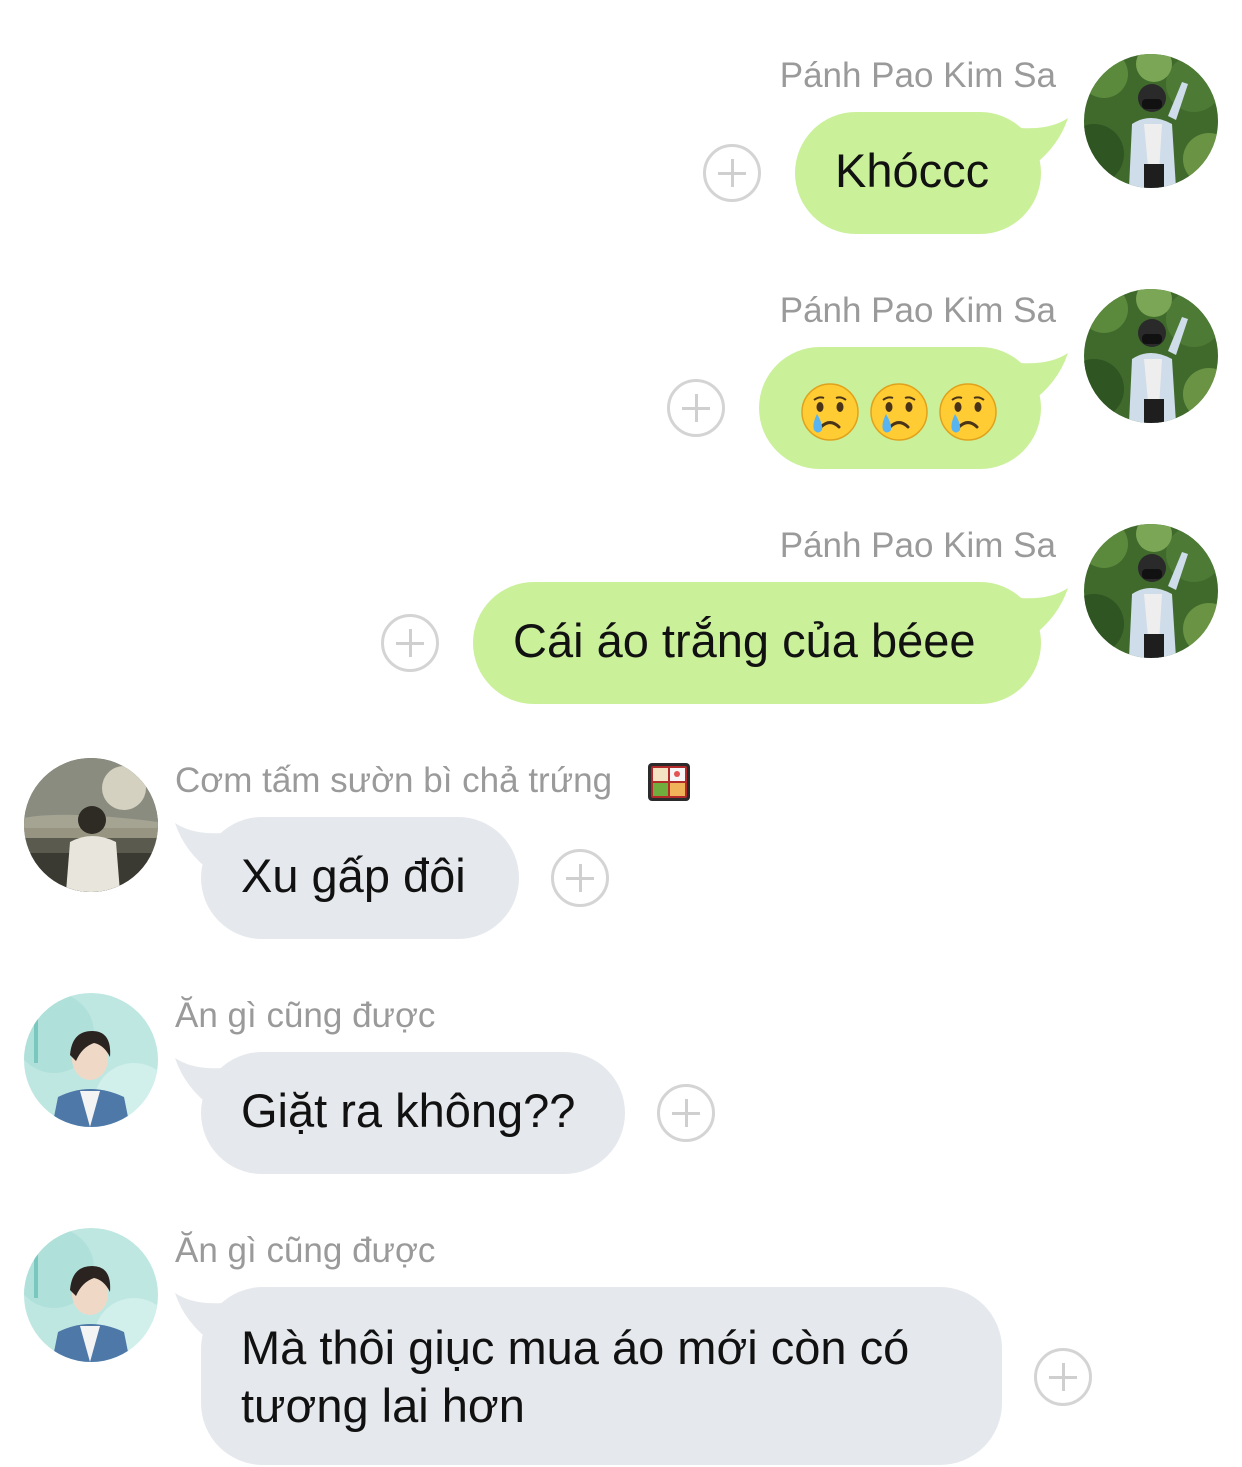 The image size is (1242, 1467). Describe the element at coordinates (383, 1405) in the screenshot. I see `message-text-line: tương lai hơn` at that location.